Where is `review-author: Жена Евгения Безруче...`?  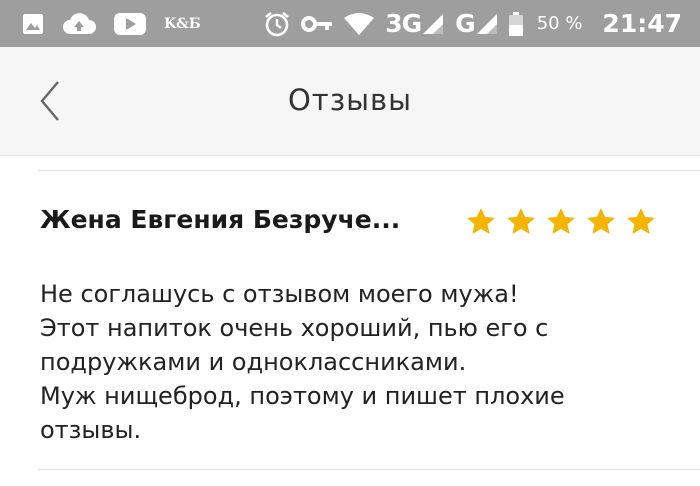 review-author: Жена Евгения Безруче... is located at coordinates (220, 219).